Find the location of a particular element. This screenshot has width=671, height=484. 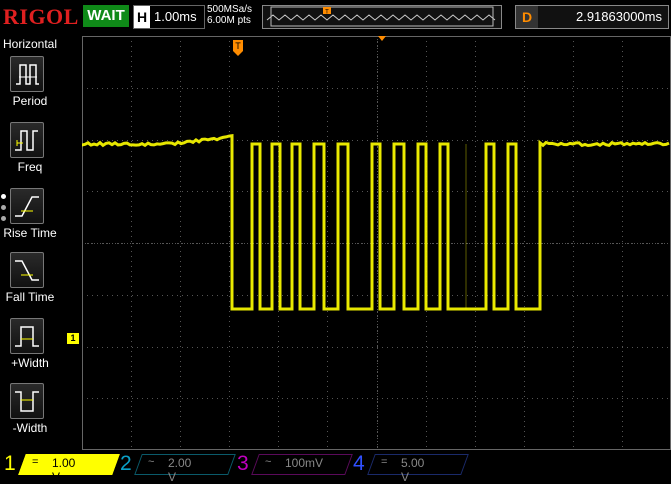

acquisition-info: 500MSa/s 6.00M pts is located at coordinates (229, 15).